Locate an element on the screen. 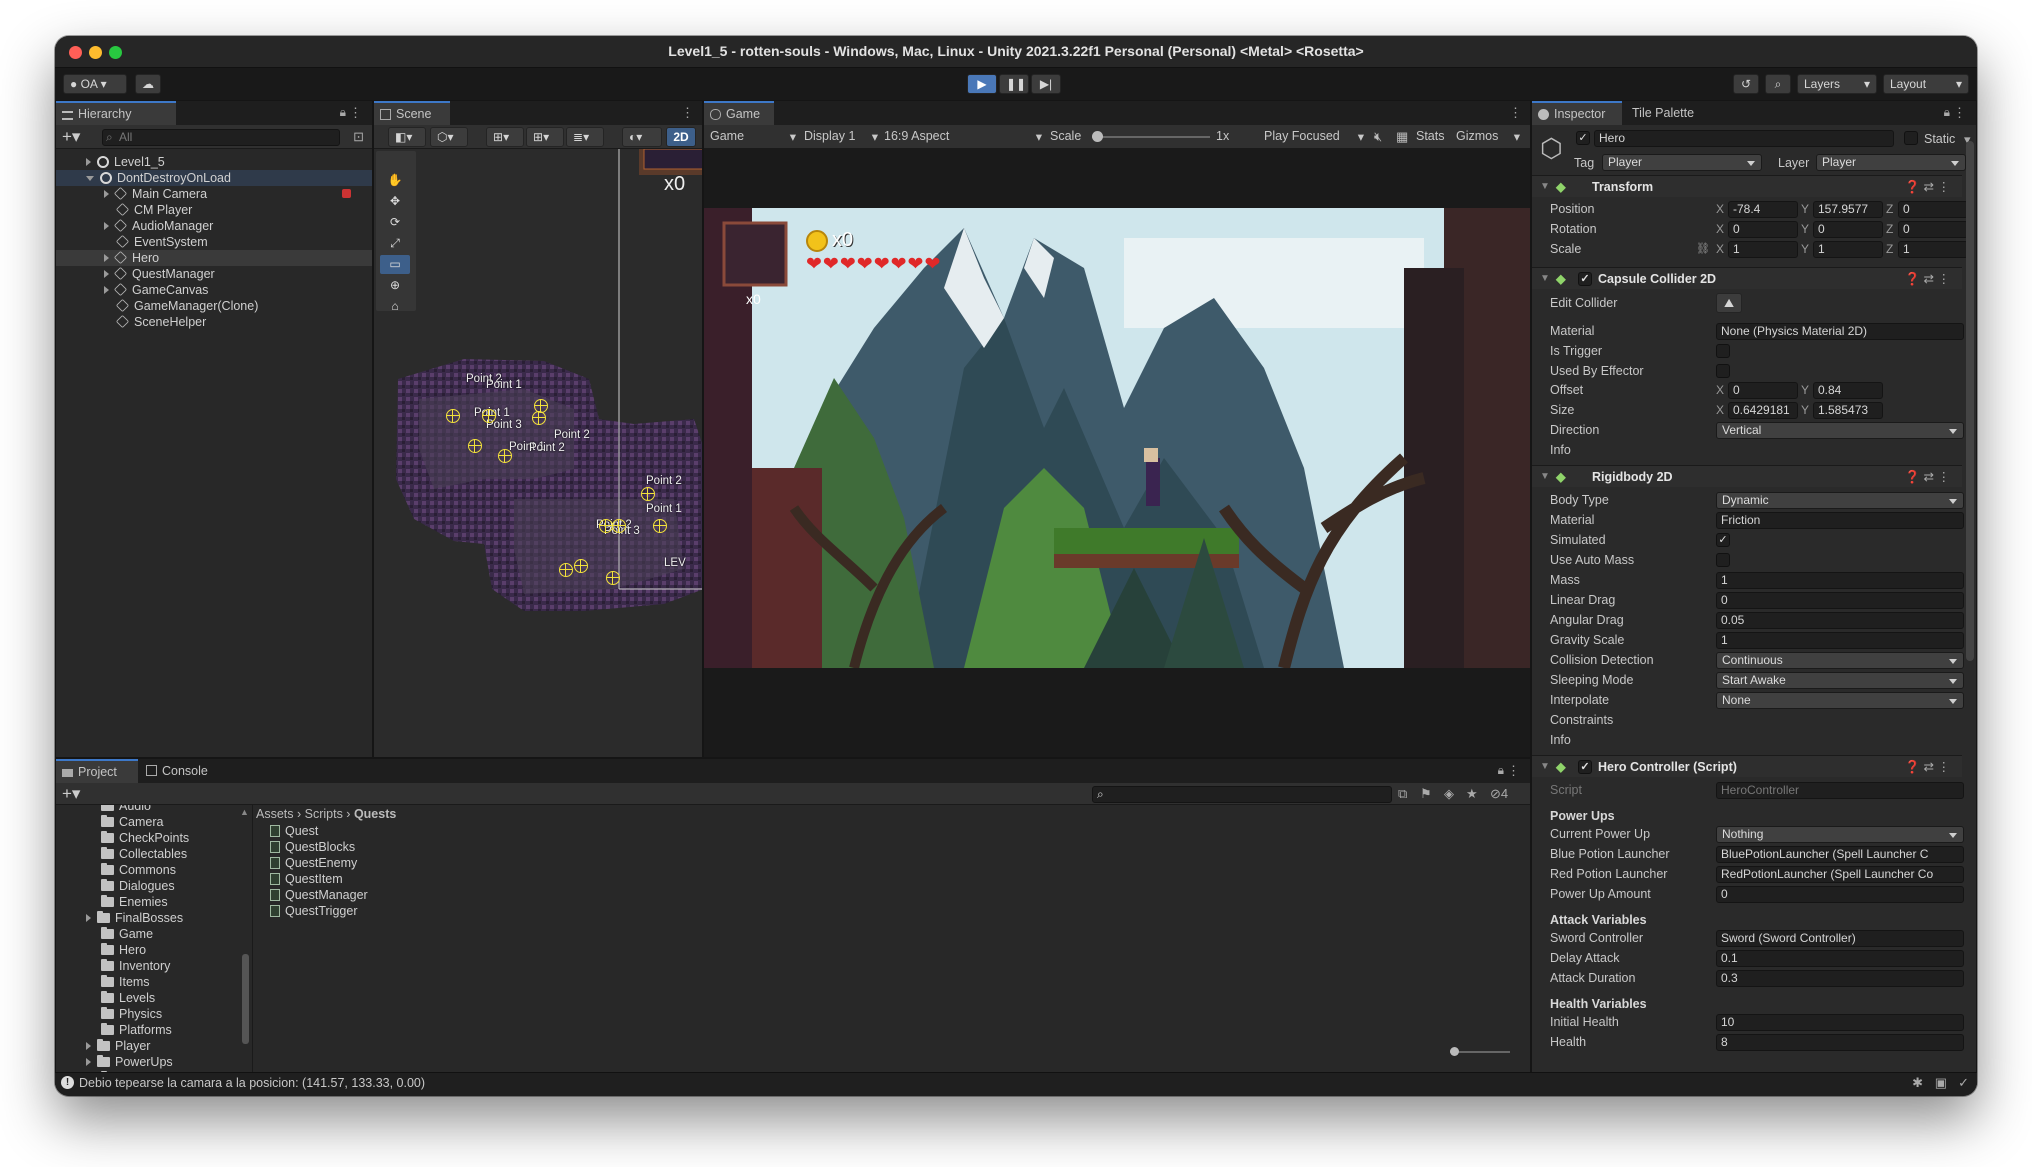 The height and width of the screenshot is (1167, 2032). folder-item: Collectables is located at coordinates (154, 854).